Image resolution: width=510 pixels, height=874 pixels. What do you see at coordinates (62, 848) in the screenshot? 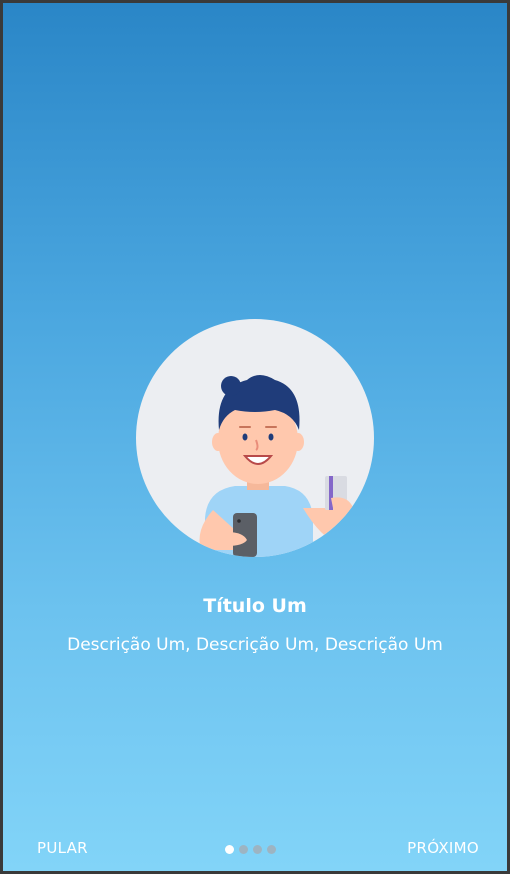
I see `skip-button: PULAR` at bounding box center [62, 848].